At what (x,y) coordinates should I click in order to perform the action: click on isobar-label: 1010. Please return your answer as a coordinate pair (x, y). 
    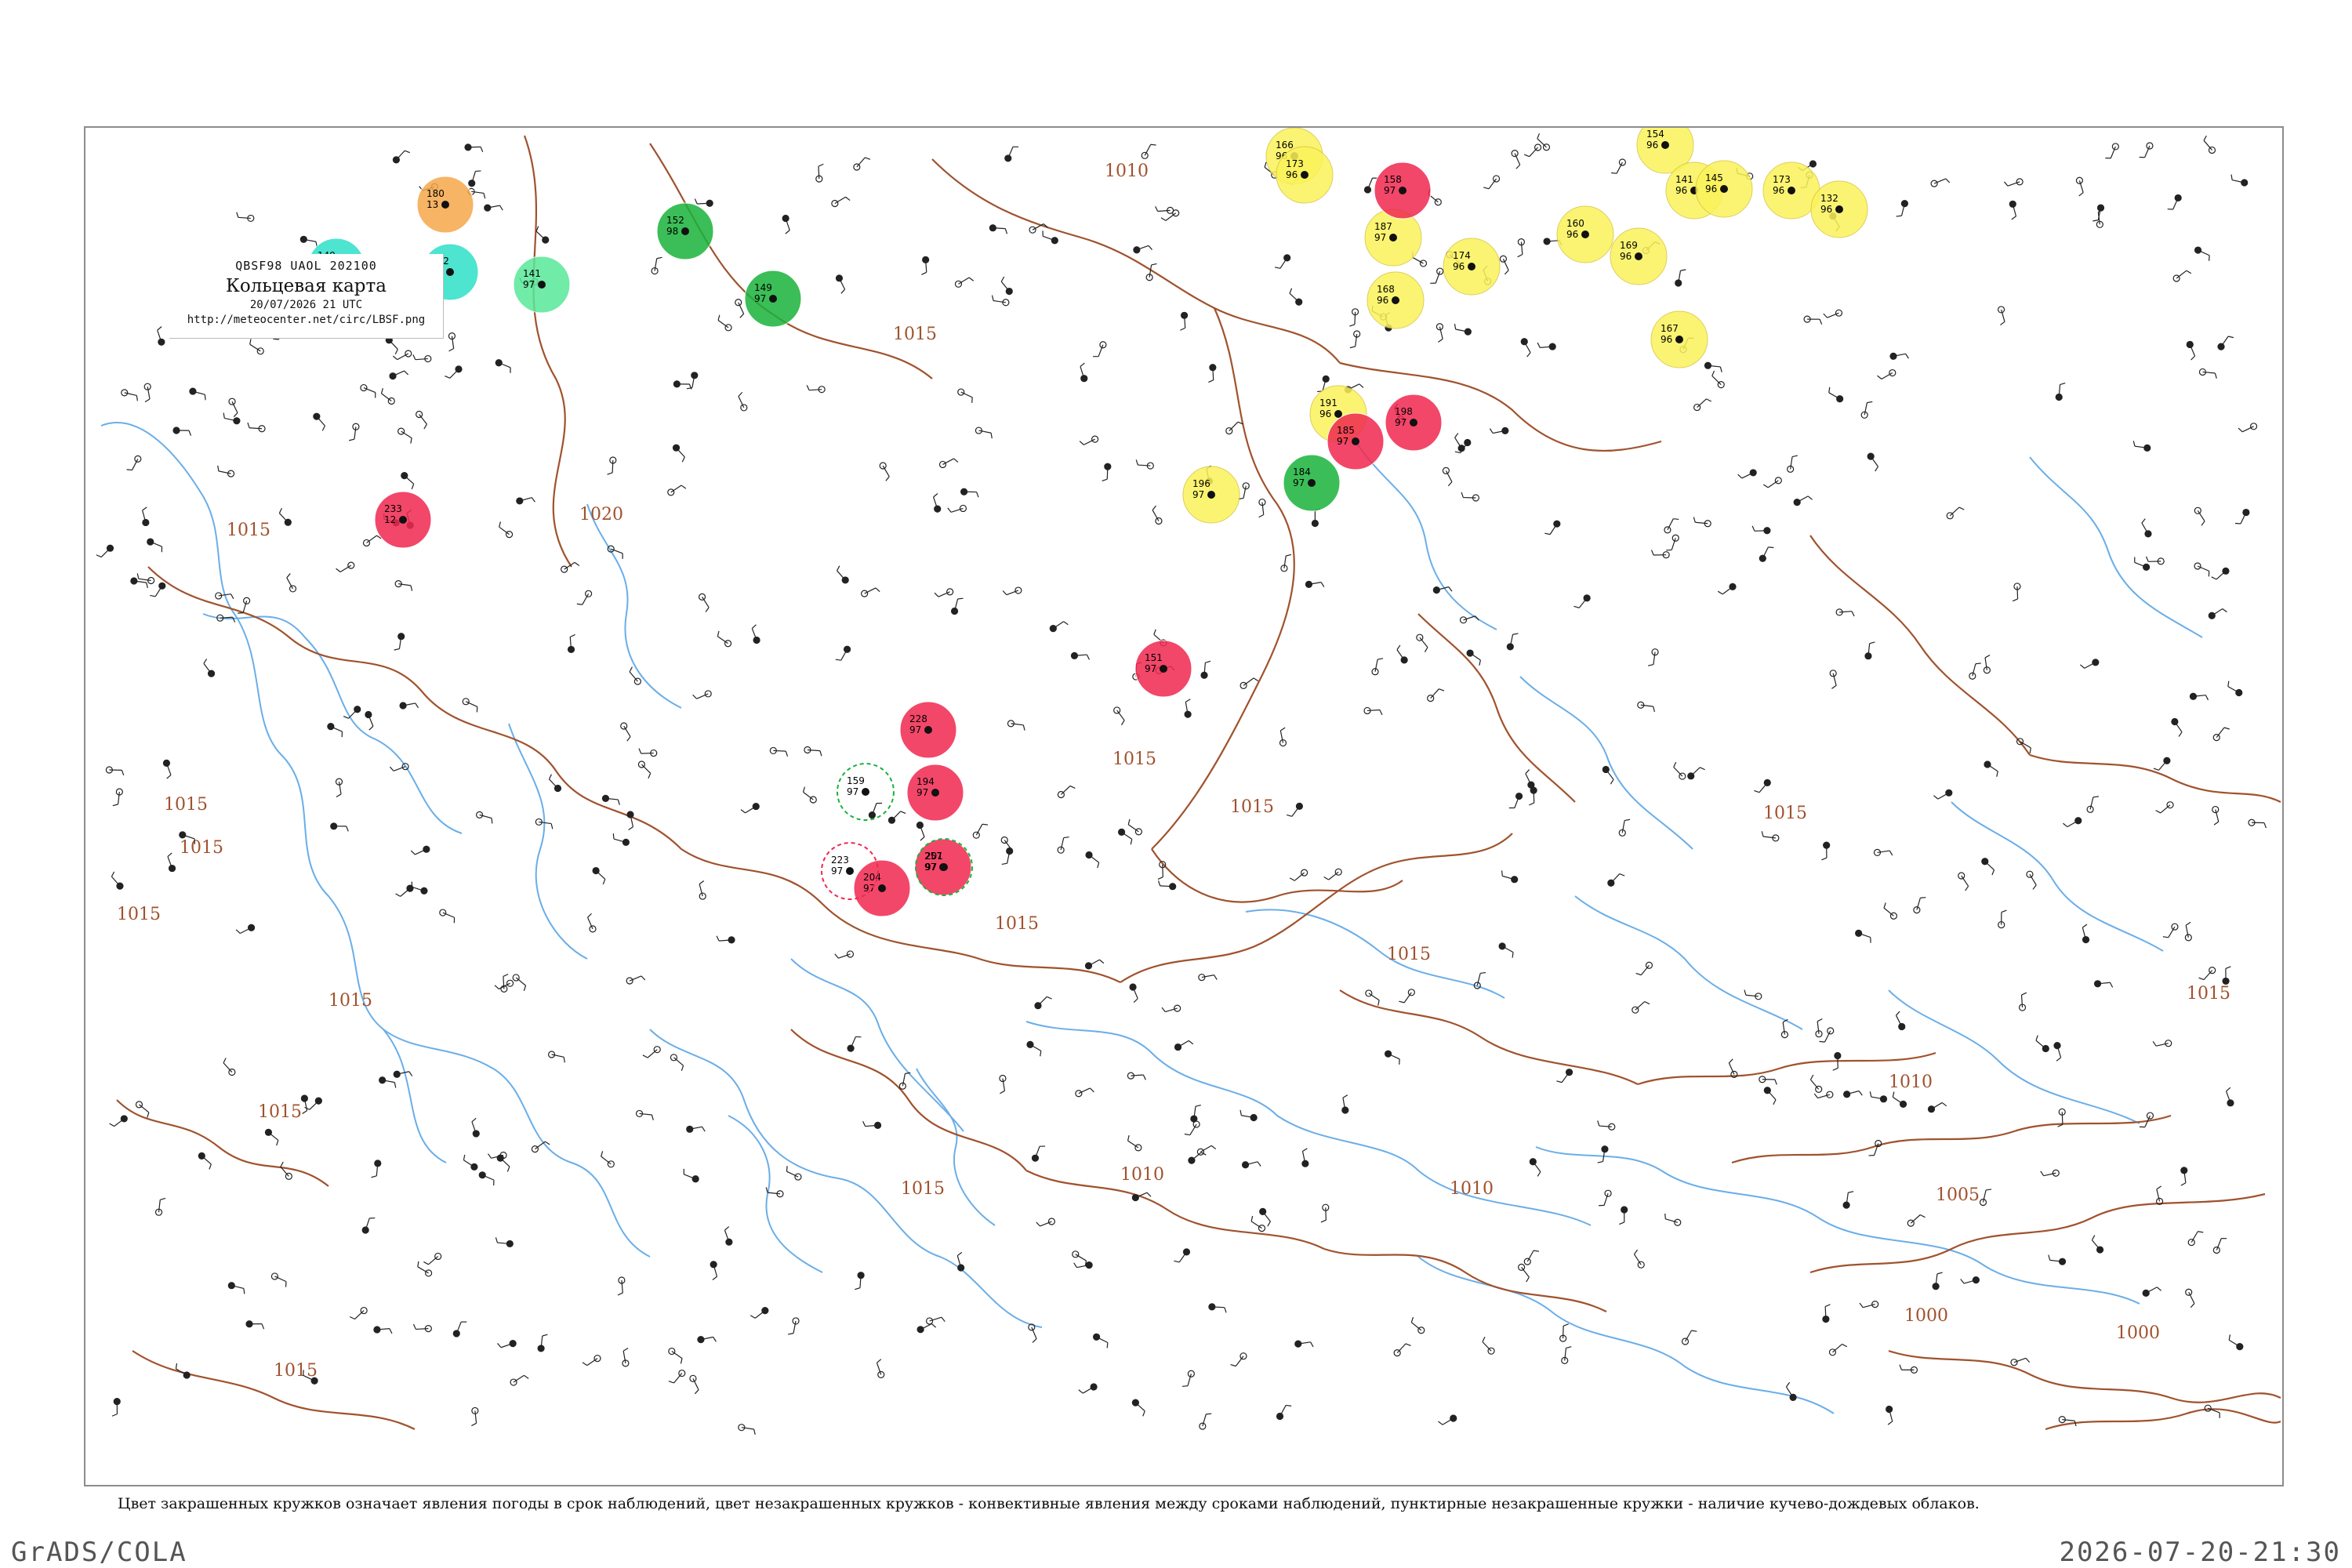
    Looking at the image, I should click on (1472, 1189).